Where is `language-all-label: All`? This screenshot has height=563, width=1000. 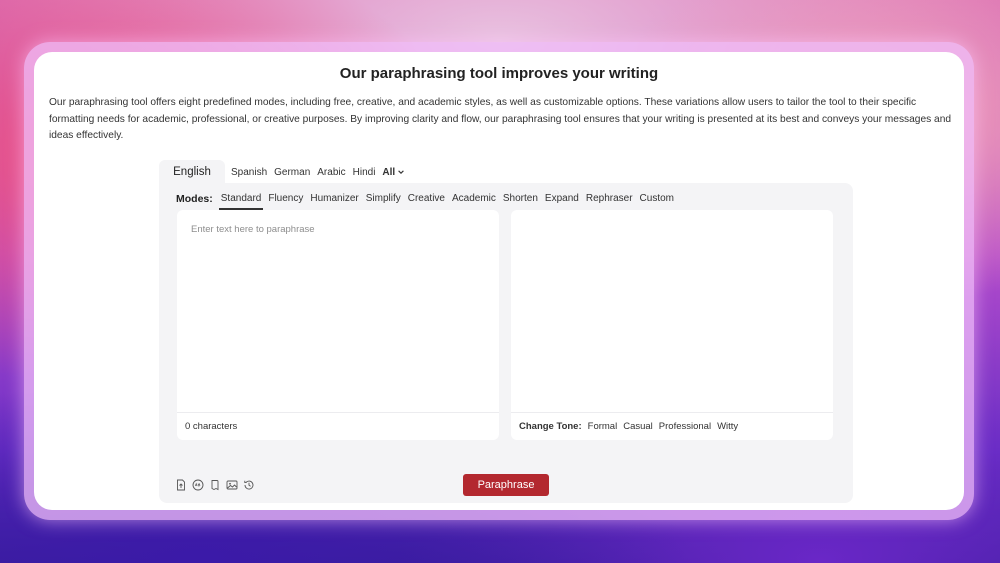
language-all-label: All is located at coordinates (389, 172).